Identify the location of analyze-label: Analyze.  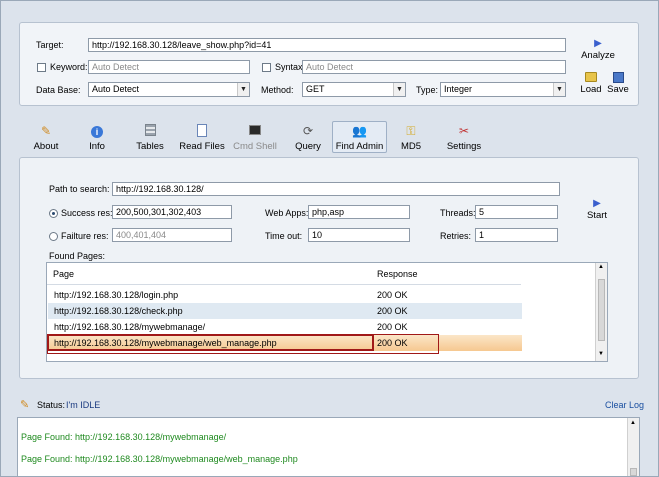
(598, 55).